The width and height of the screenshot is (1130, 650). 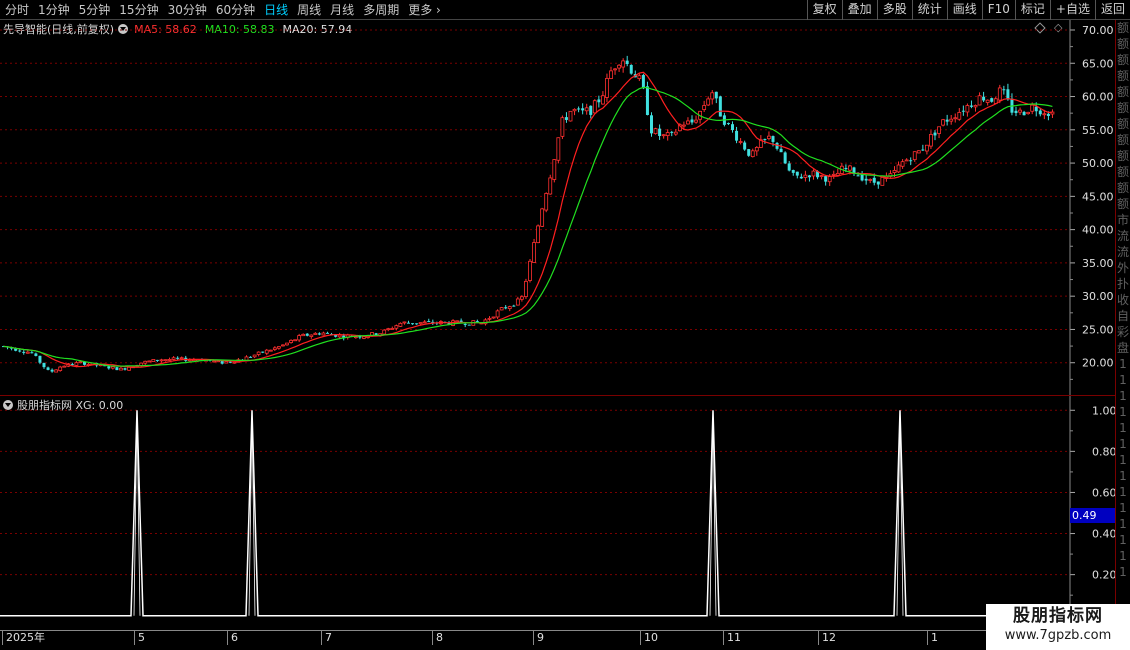 What do you see at coordinates (1122, 316) in the screenshot?
I see `side-glyph: 自` at bounding box center [1122, 316].